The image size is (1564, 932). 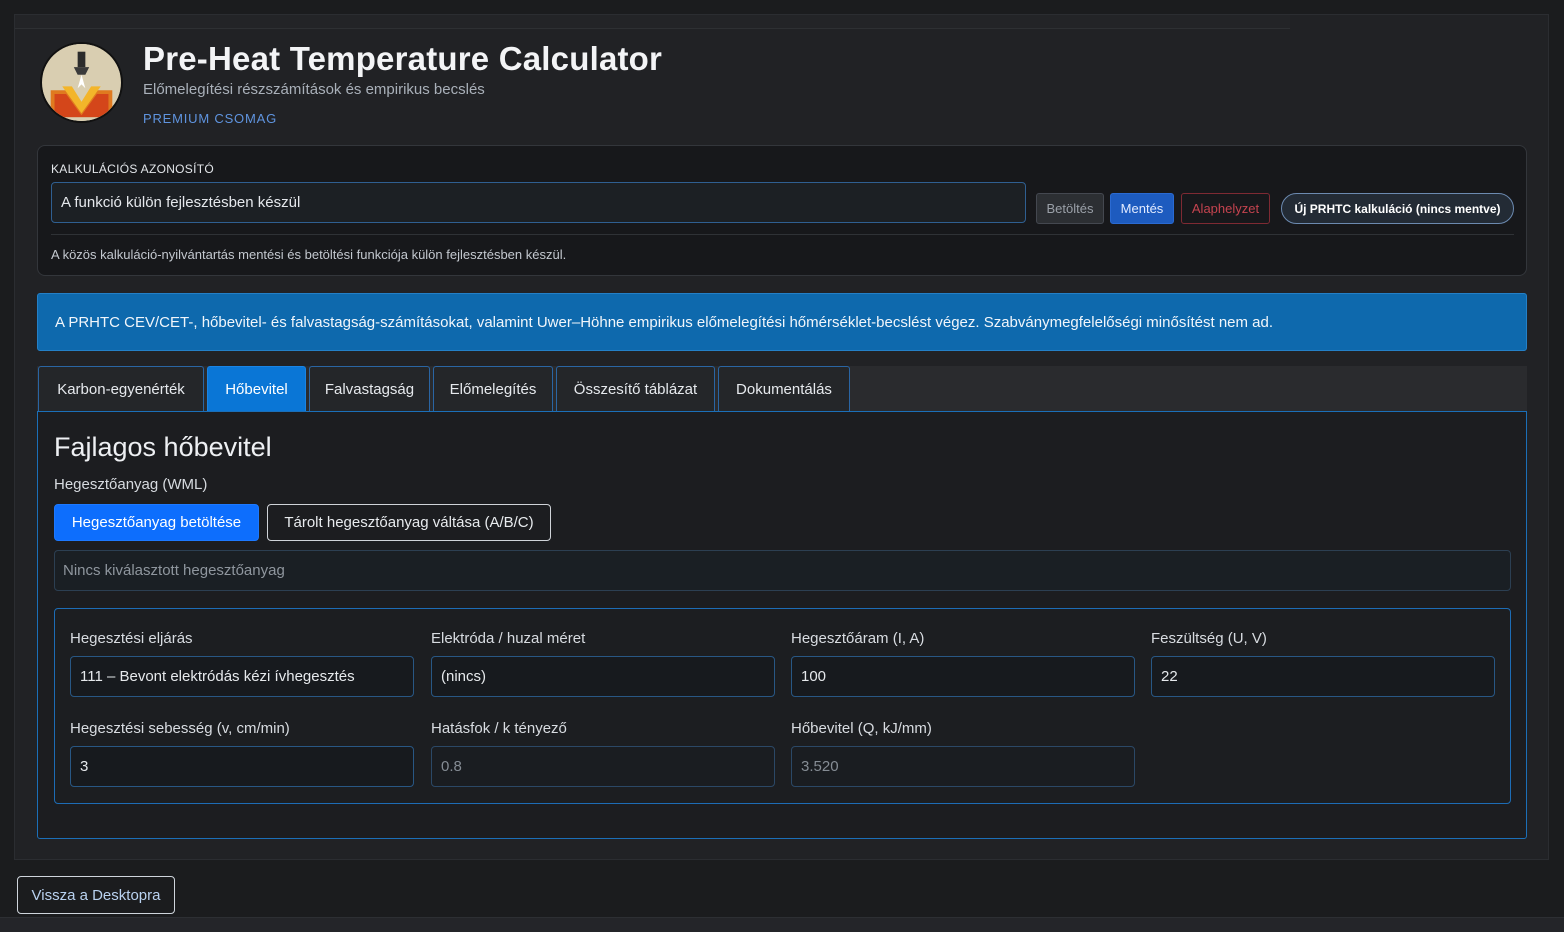 I want to click on electrode-label: Elektróda / huzal méret, so click(x=508, y=638).